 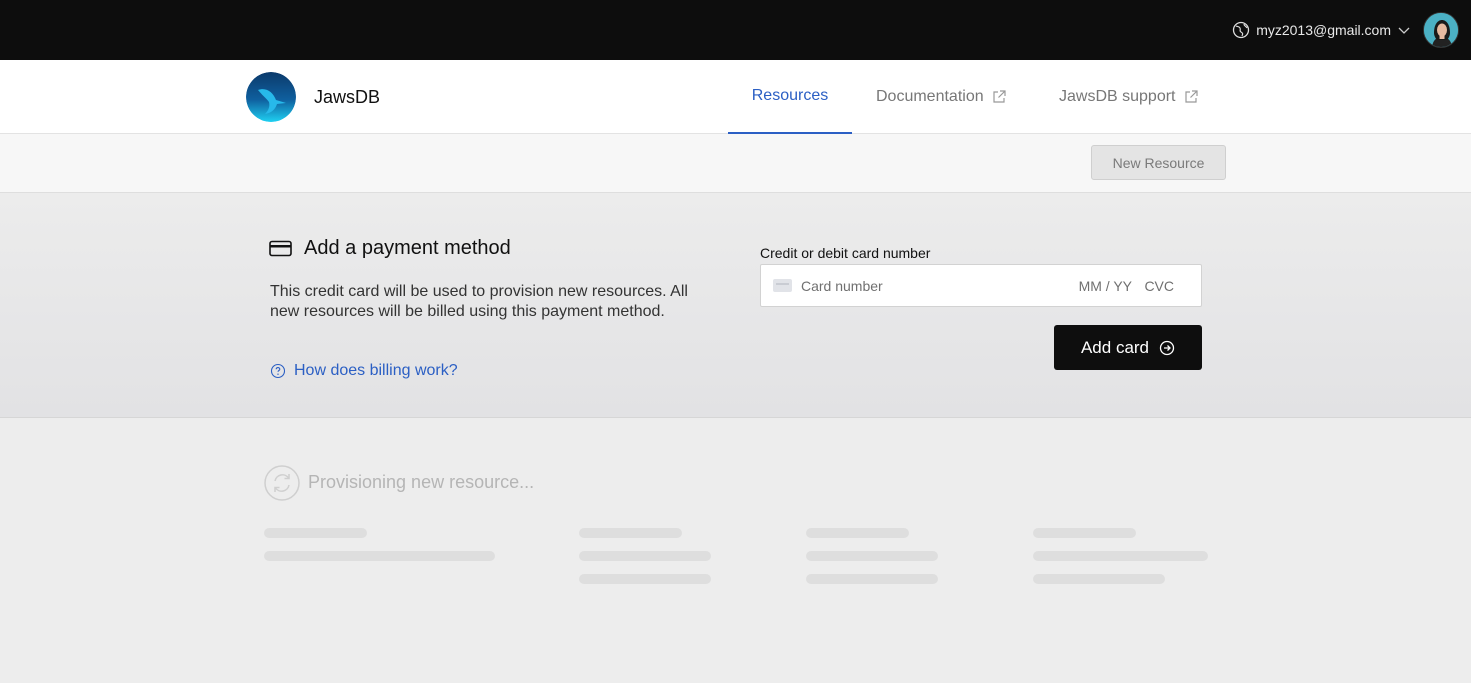 I want to click on add-card-label: Add card, so click(x=1115, y=347).